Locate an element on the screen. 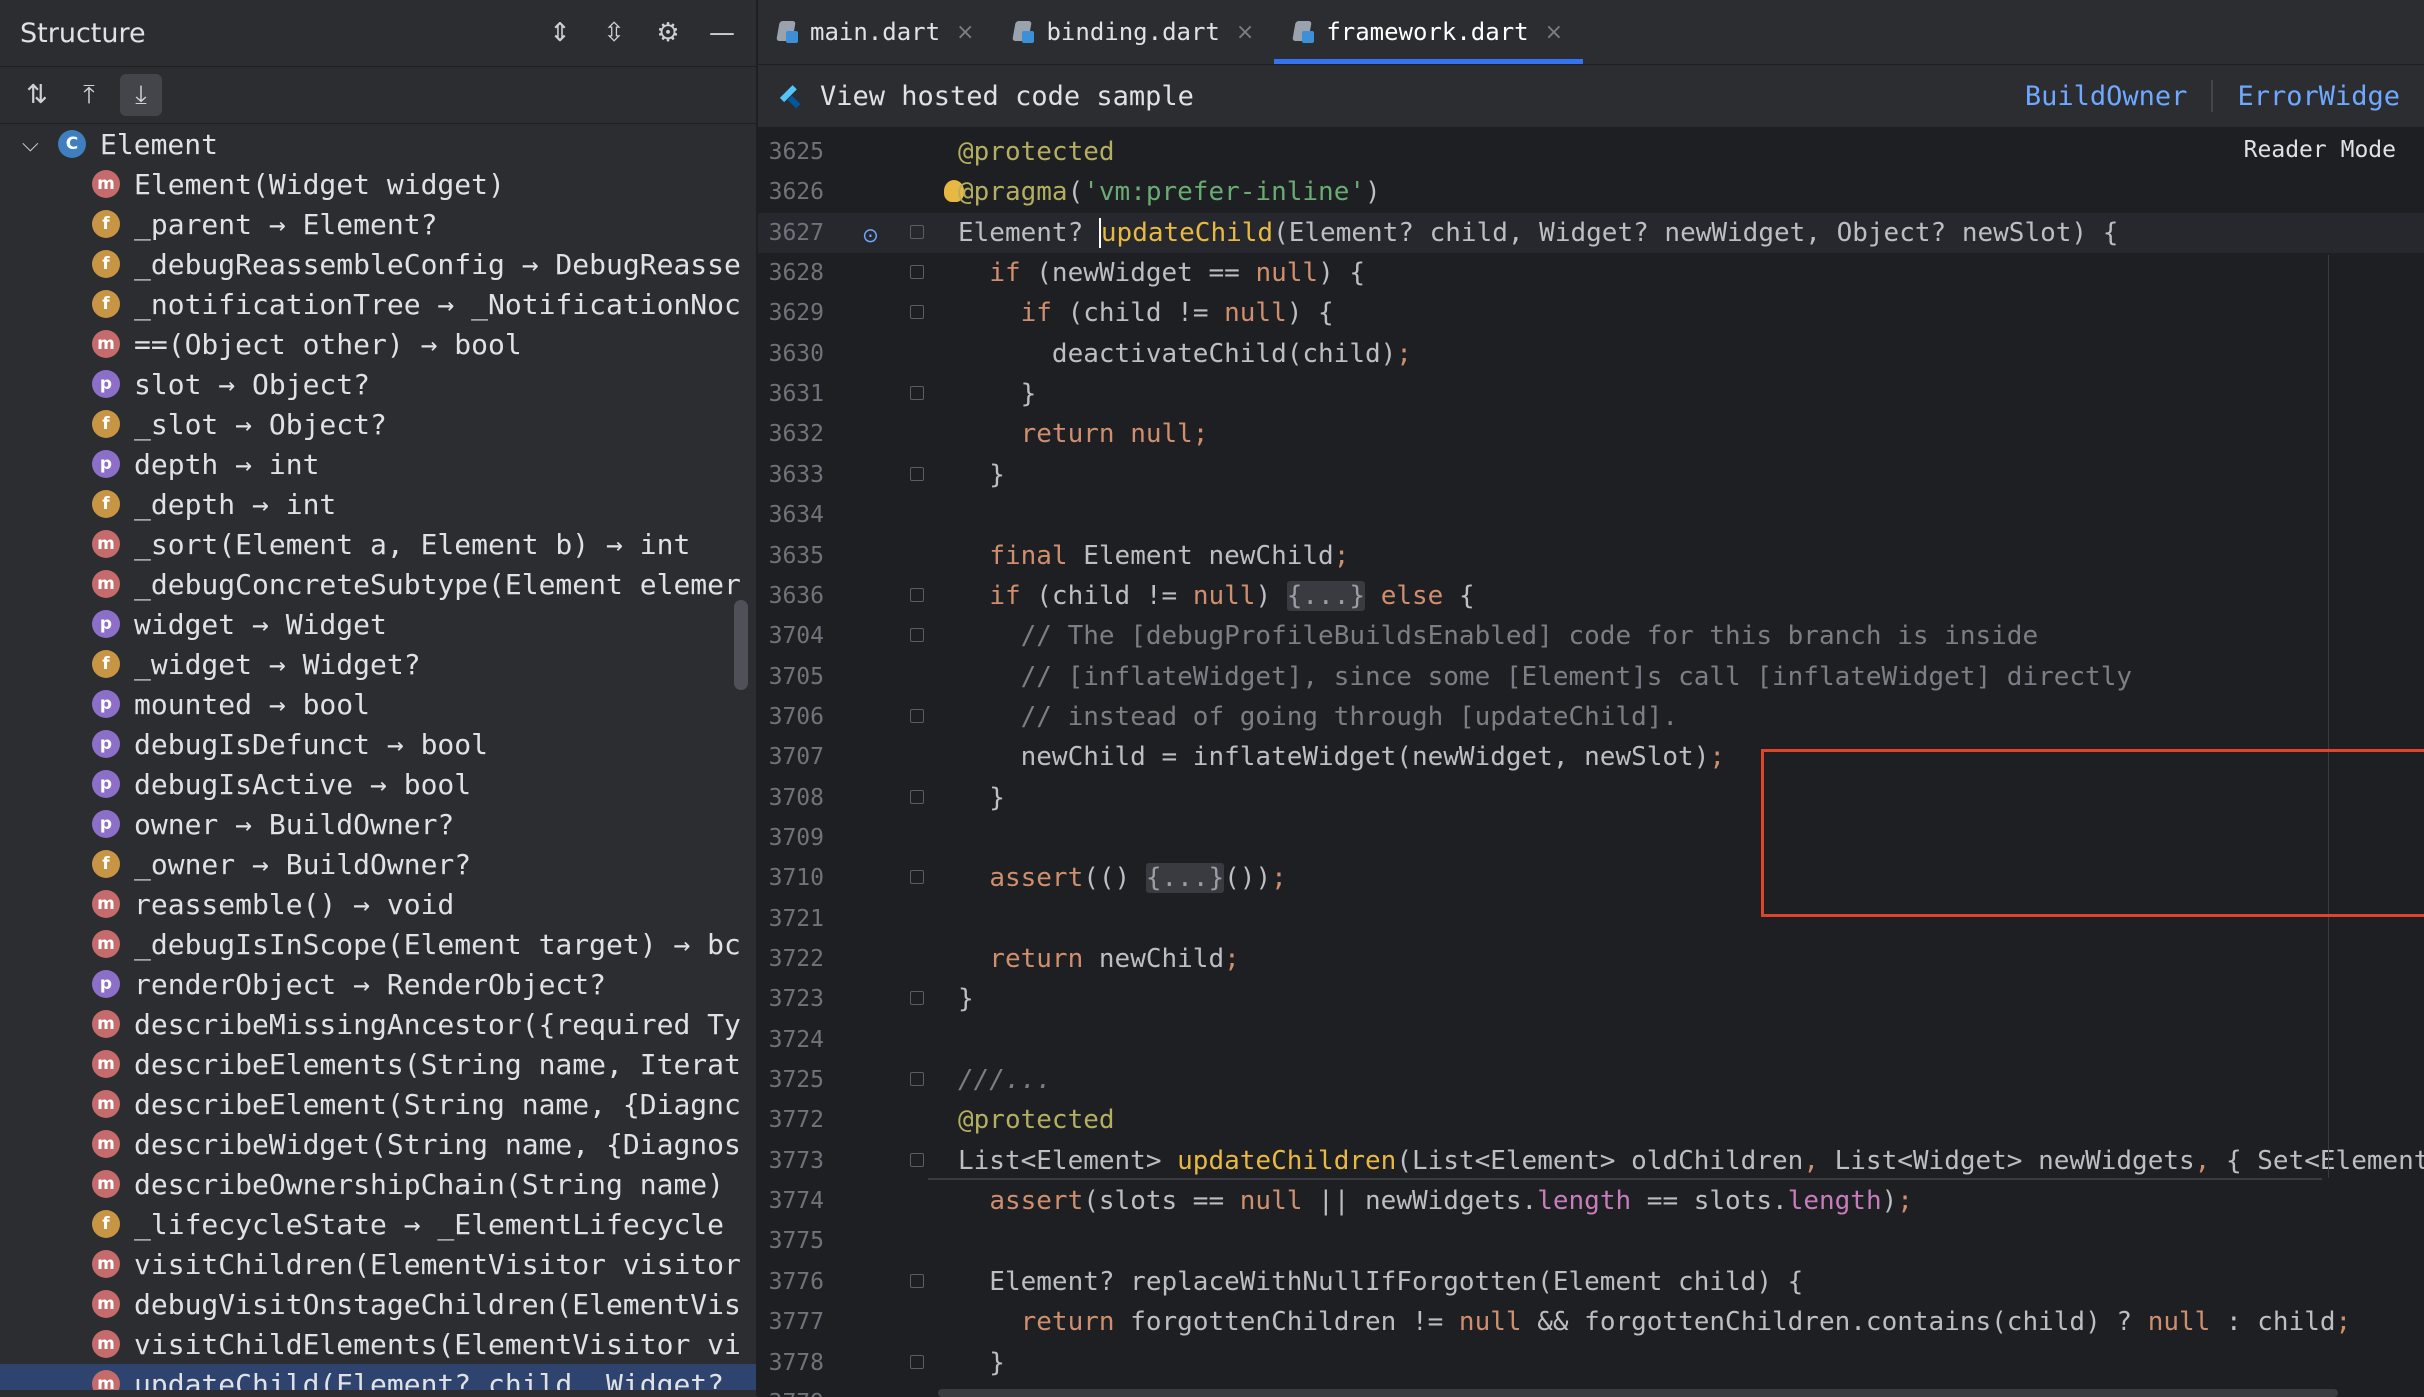 Image resolution: width=2424 pixels, height=1397 pixels. structure-scrollbar is located at coordinates (741, 645).